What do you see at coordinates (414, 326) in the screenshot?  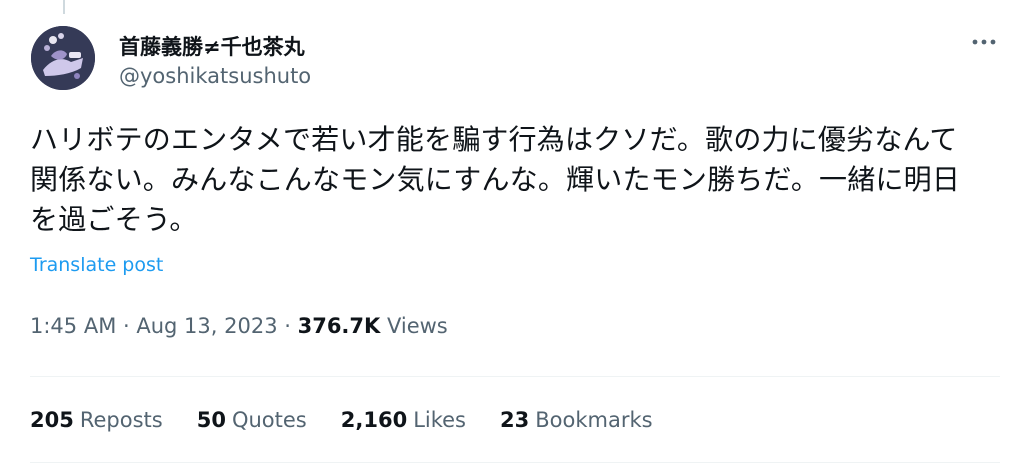 I see `views-label: Views` at bounding box center [414, 326].